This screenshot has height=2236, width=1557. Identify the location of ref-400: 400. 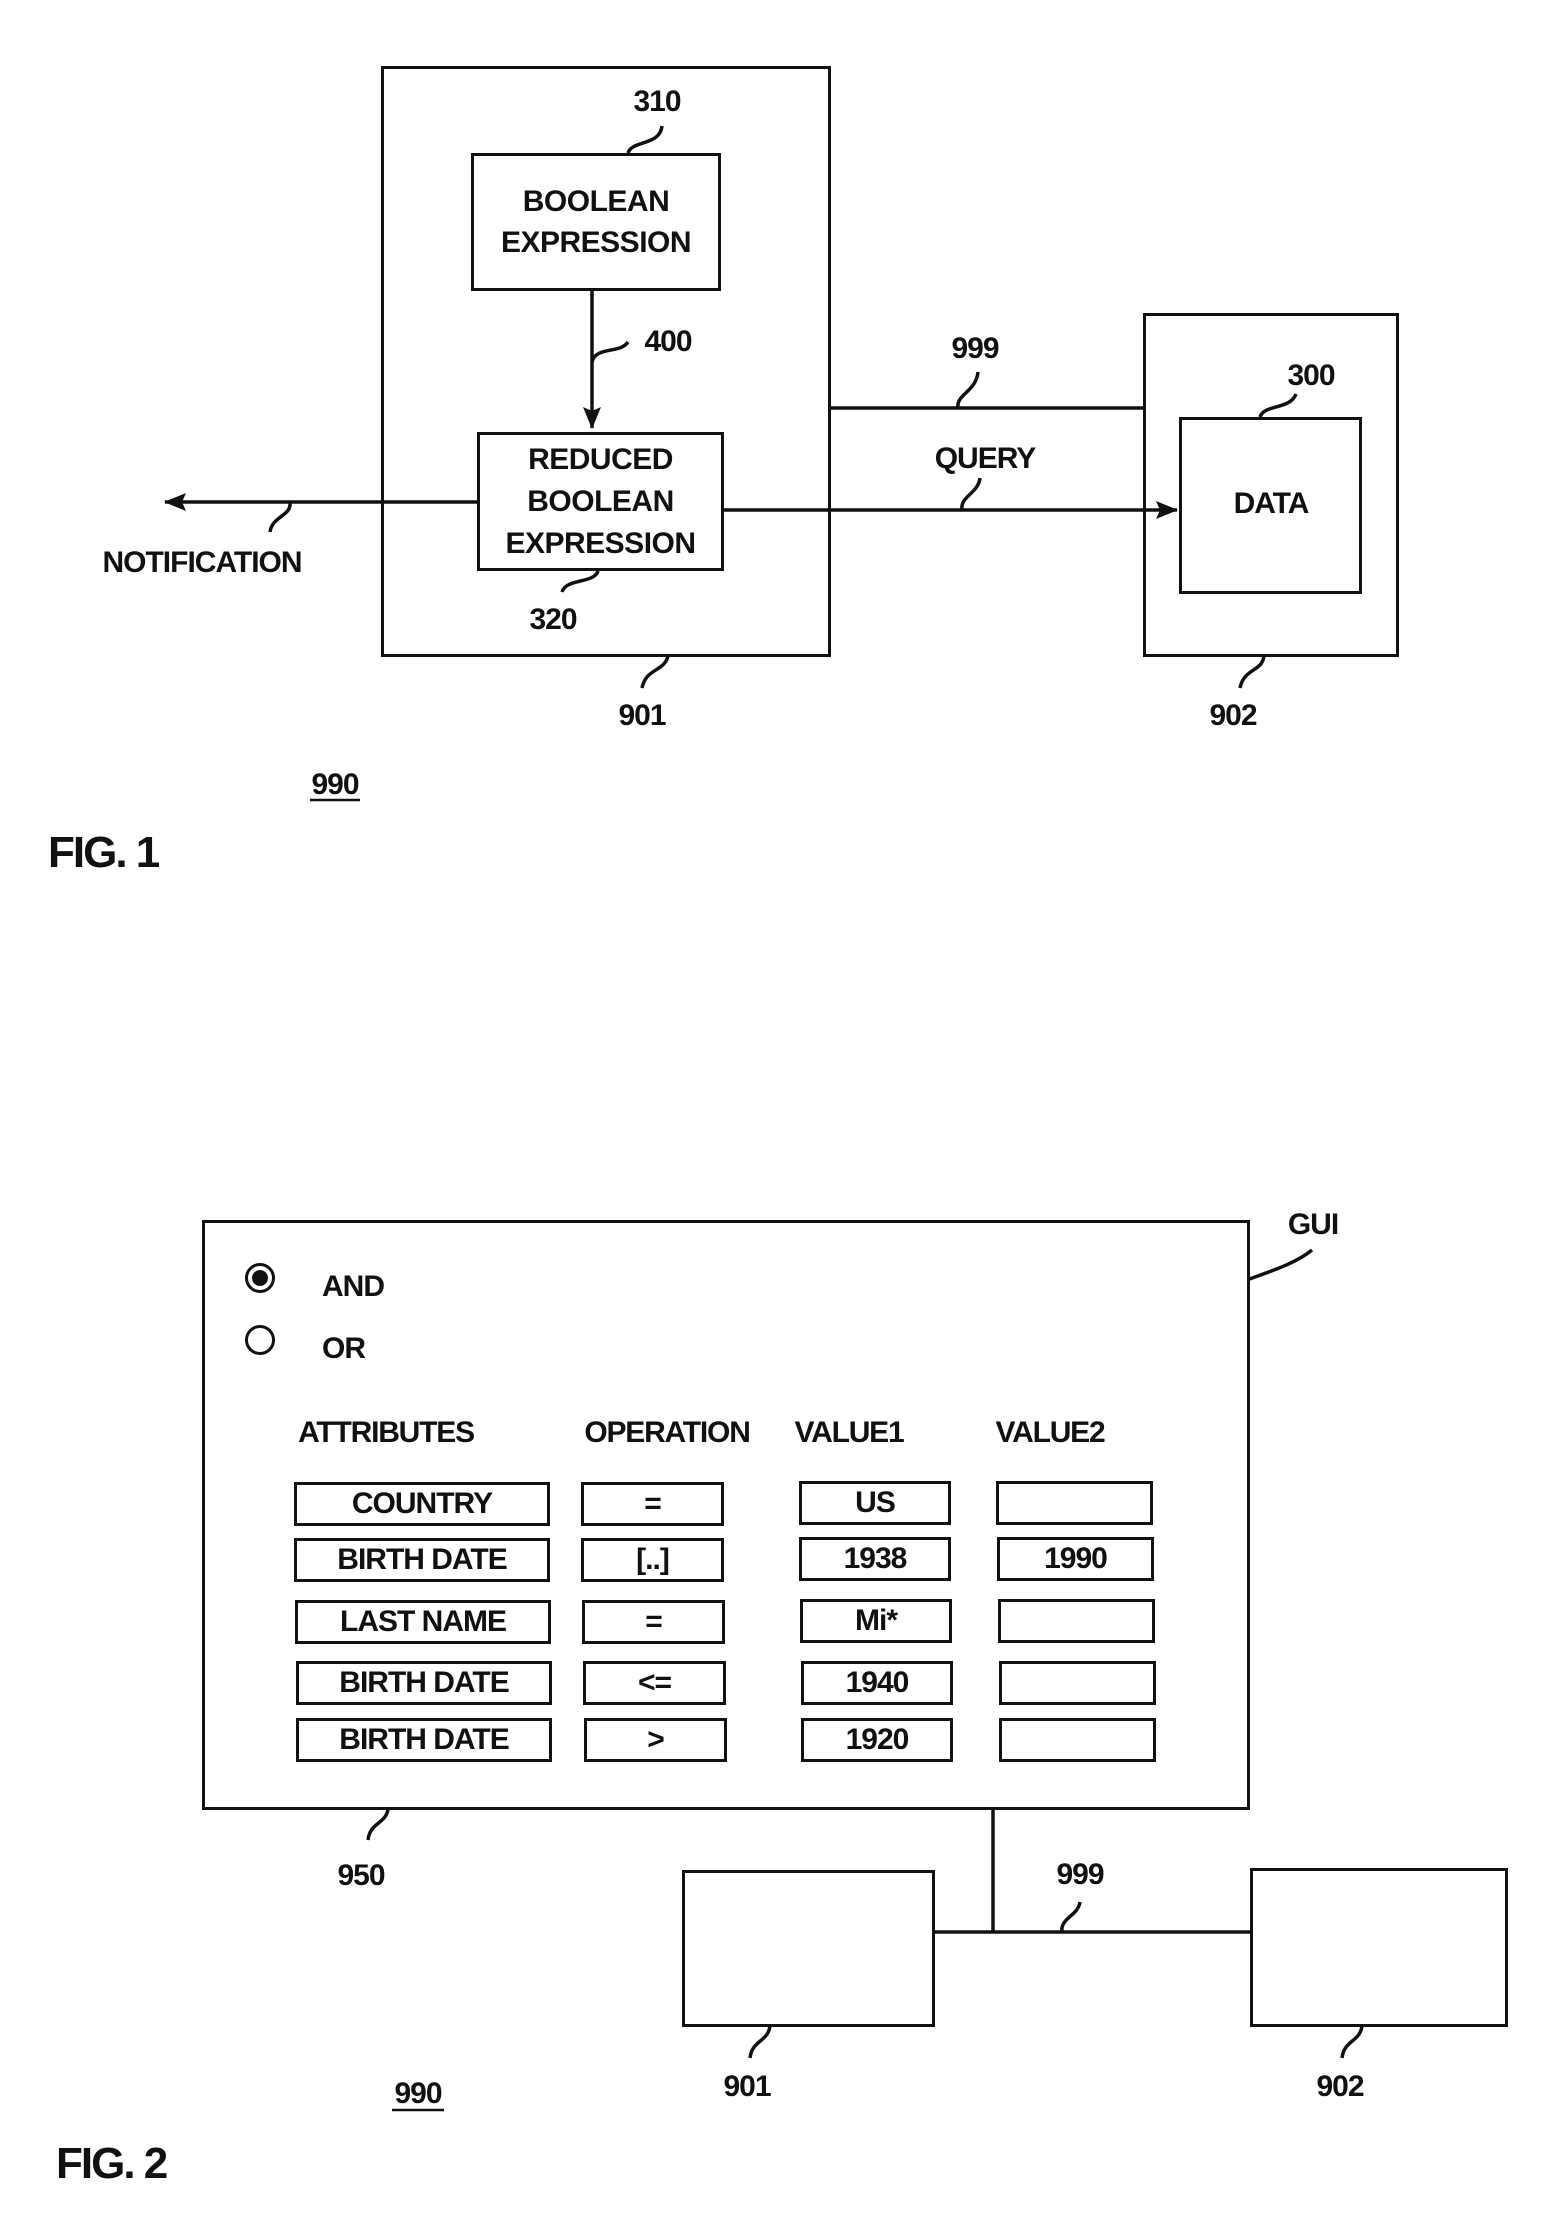
(668, 341).